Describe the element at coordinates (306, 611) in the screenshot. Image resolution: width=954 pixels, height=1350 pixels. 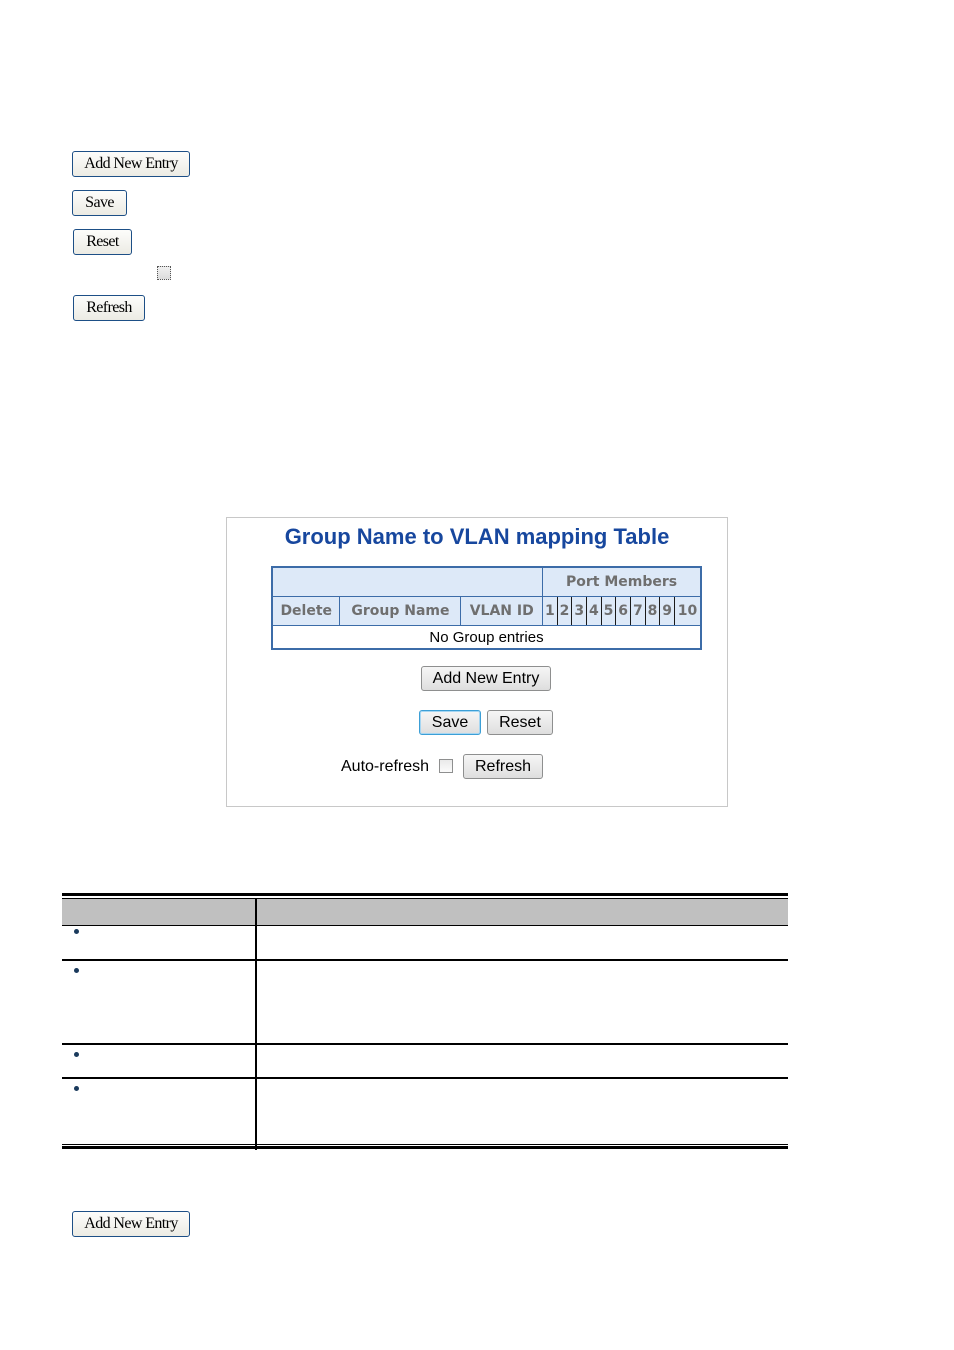
I see `column-header-delete: Delete` at that location.